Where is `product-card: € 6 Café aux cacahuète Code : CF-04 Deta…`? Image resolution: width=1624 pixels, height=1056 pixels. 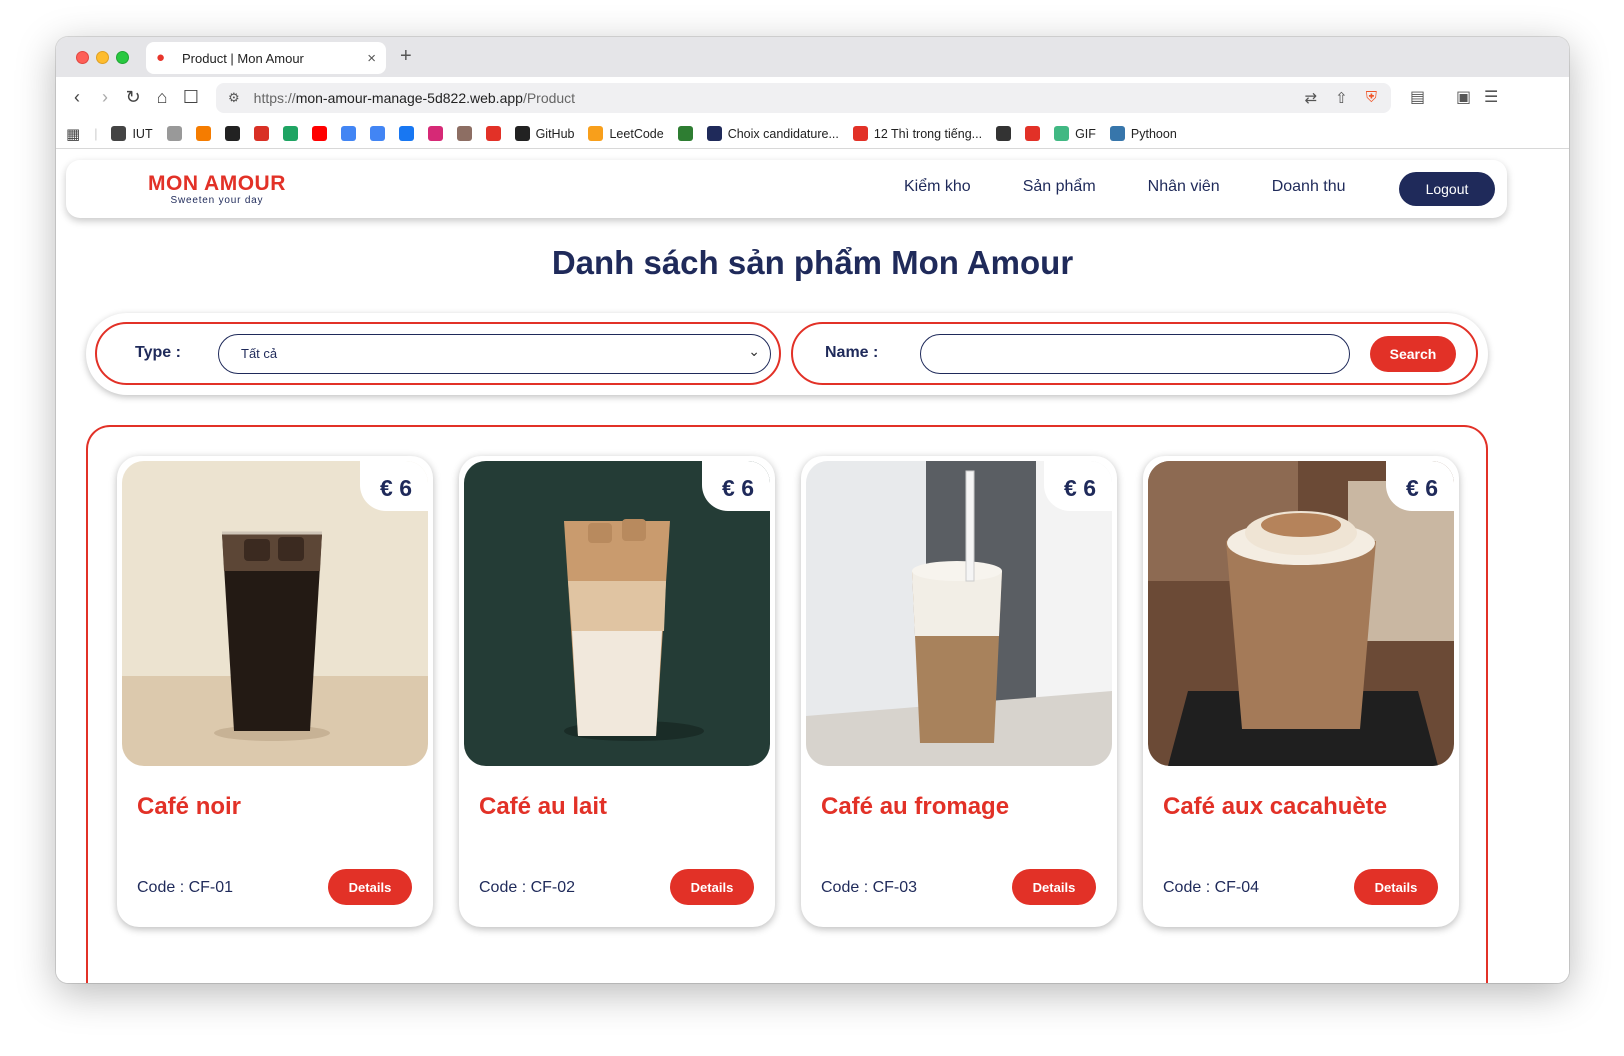 product-card: € 6 Café aux cacahuète Code : CF-04 Deta… is located at coordinates (1301, 691).